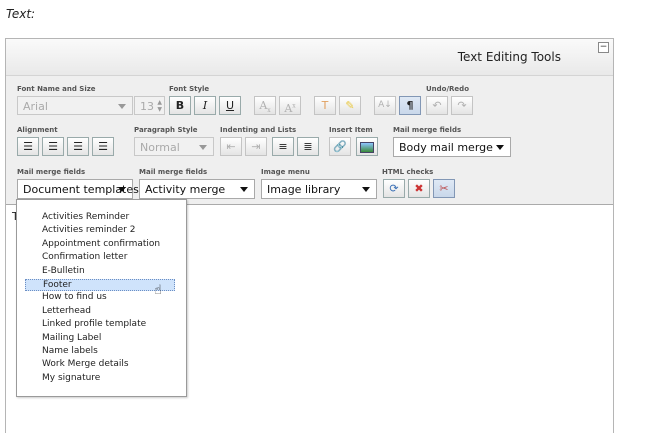  What do you see at coordinates (160, 147) in the screenshot?
I see `paragraph-style-value: Normal` at bounding box center [160, 147].